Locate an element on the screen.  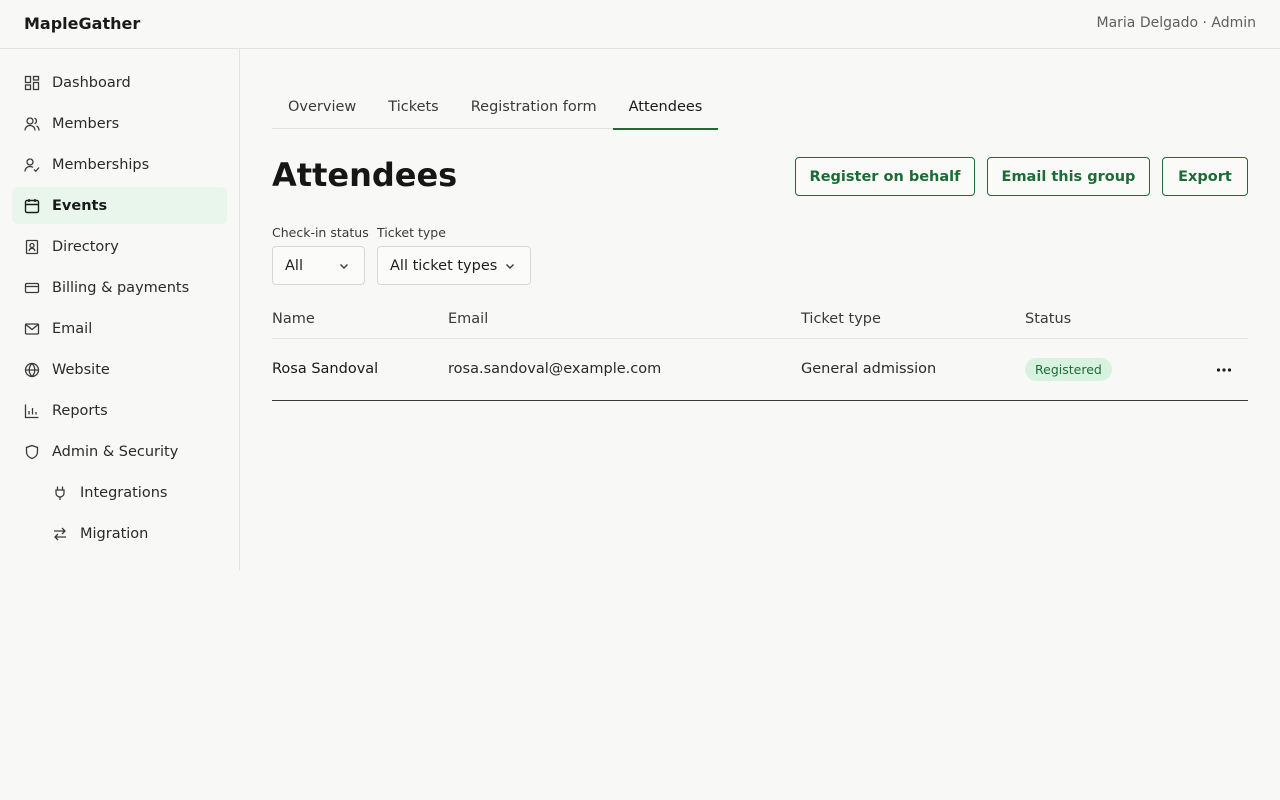
column-header-ticket-type: Ticket type is located at coordinates (841, 319).